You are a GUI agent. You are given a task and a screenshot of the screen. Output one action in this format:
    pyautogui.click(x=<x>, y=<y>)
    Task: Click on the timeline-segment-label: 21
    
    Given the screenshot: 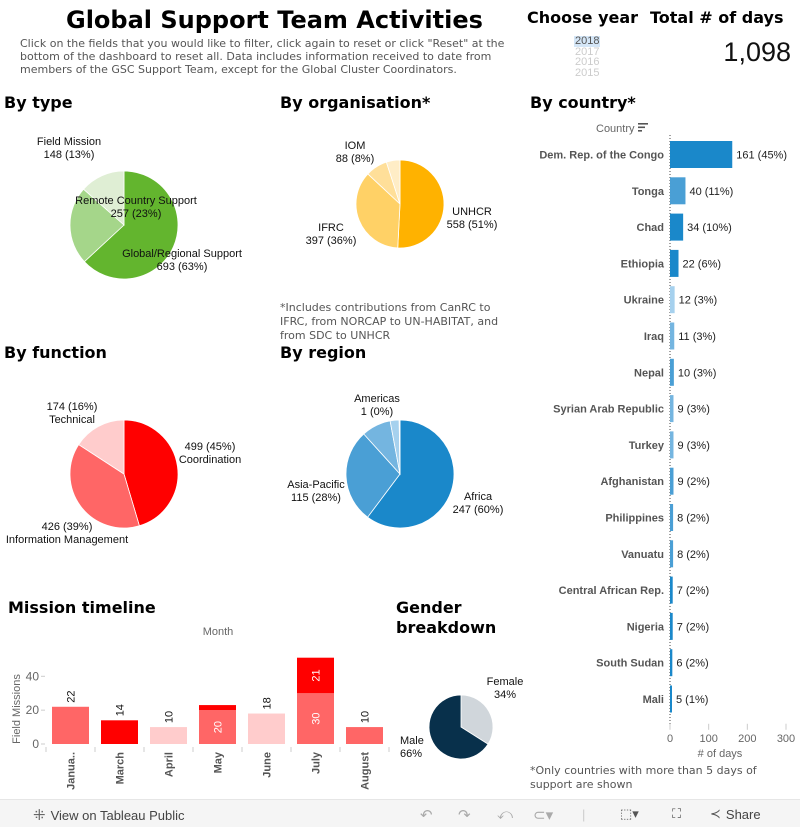 What is the action you would take?
    pyautogui.click(x=317, y=675)
    